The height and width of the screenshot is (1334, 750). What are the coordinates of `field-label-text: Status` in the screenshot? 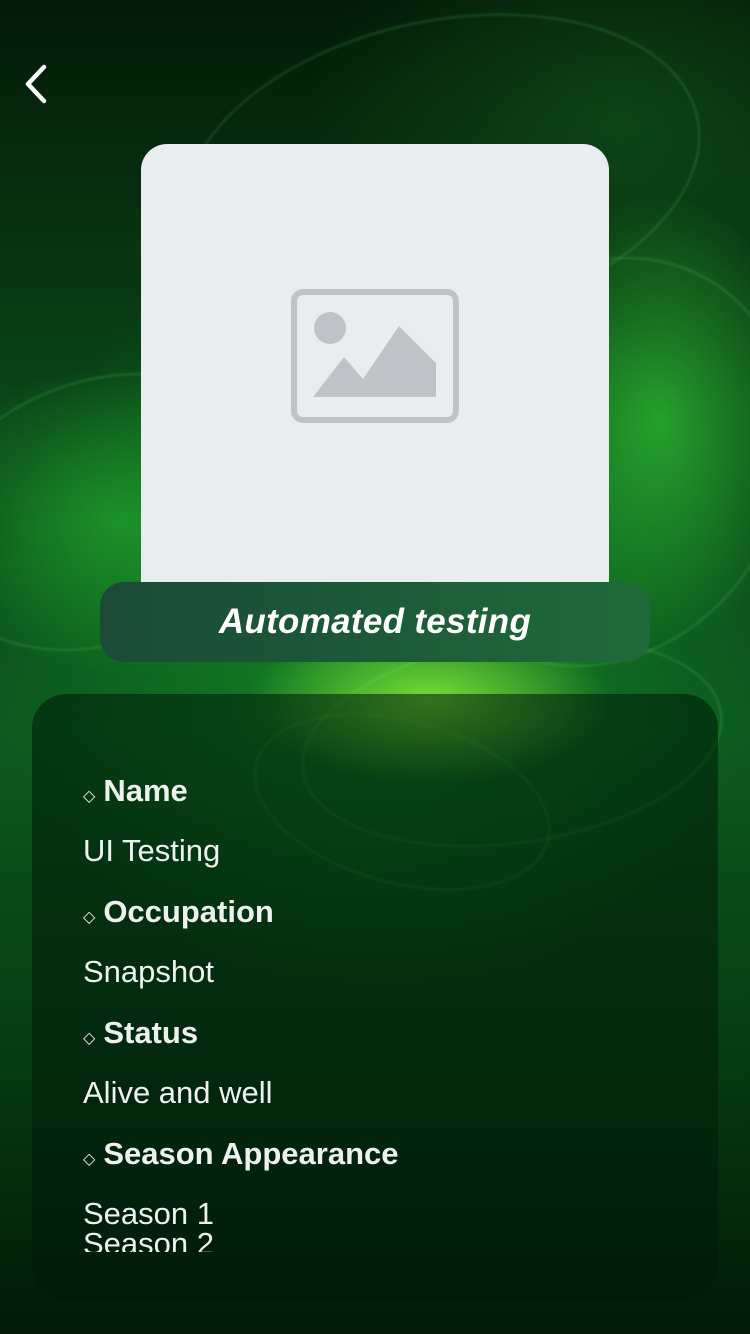 It's located at (151, 1032).